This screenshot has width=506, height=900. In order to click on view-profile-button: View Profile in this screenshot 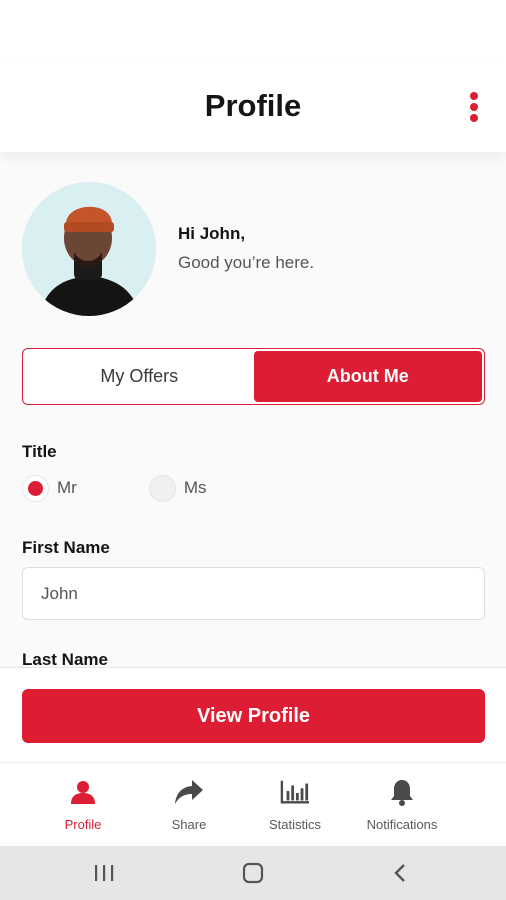, I will do `click(253, 716)`.